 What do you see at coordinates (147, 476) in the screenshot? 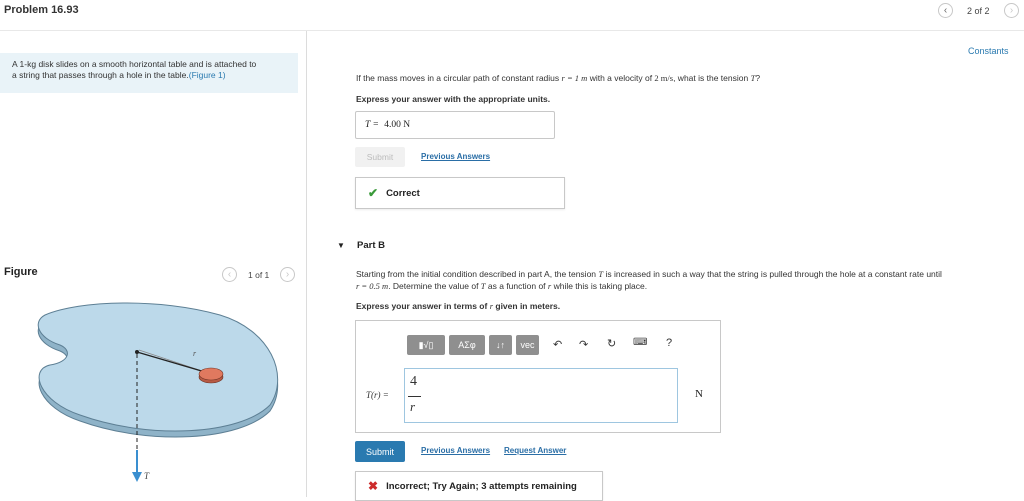
I see `tension-label: T` at bounding box center [147, 476].